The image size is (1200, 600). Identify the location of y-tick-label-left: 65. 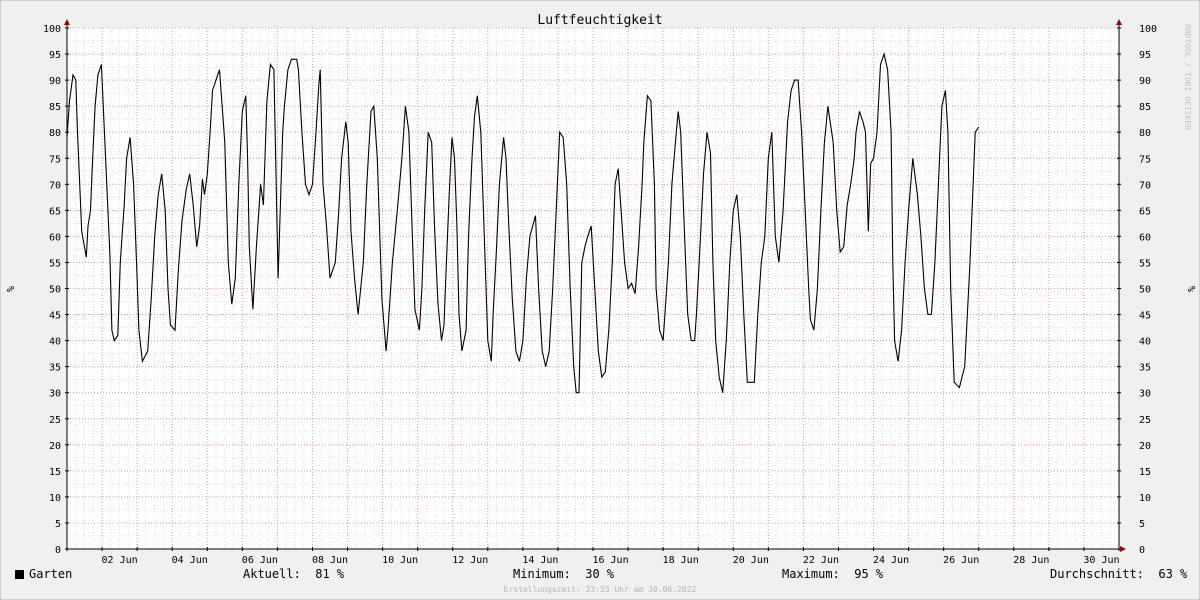
(55, 211).